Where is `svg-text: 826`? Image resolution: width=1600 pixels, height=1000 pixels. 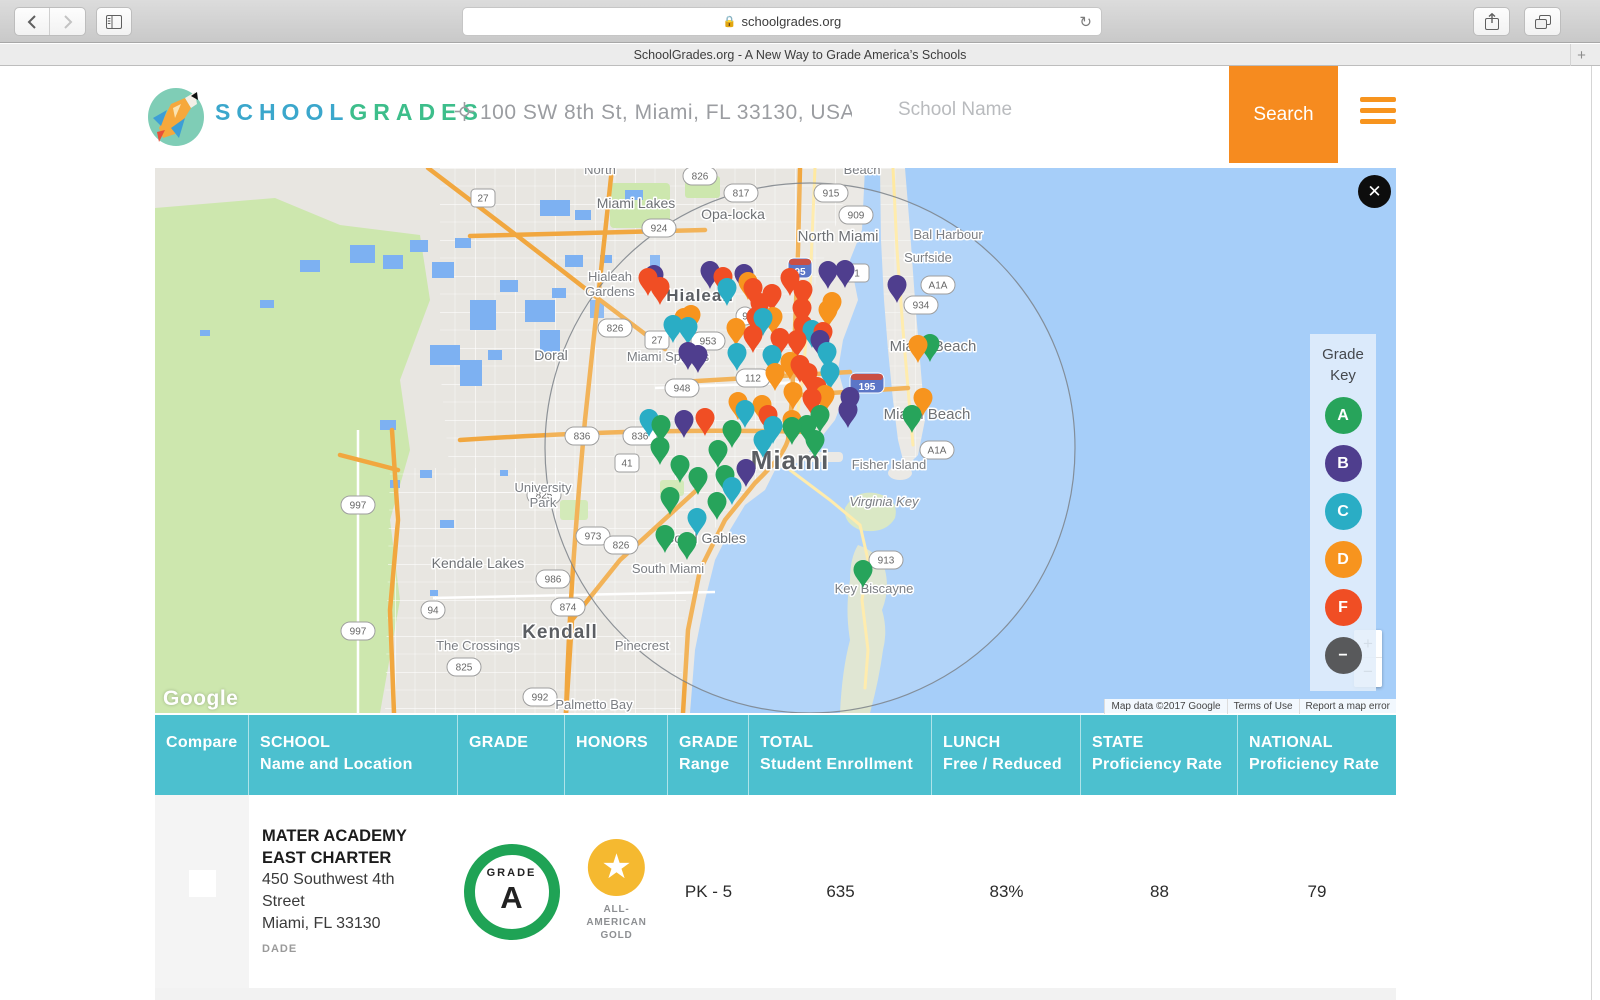
svg-text: 826 is located at coordinates (615, 329).